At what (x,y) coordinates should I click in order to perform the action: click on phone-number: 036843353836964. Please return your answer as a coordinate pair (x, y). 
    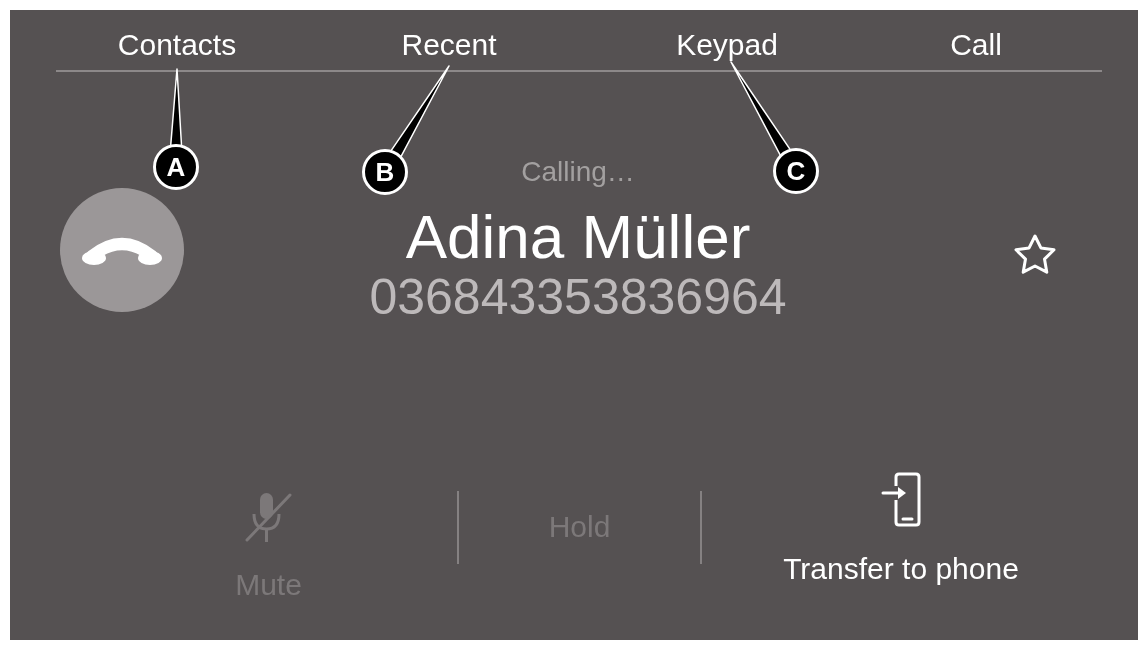
    Looking at the image, I should click on (578, 297).